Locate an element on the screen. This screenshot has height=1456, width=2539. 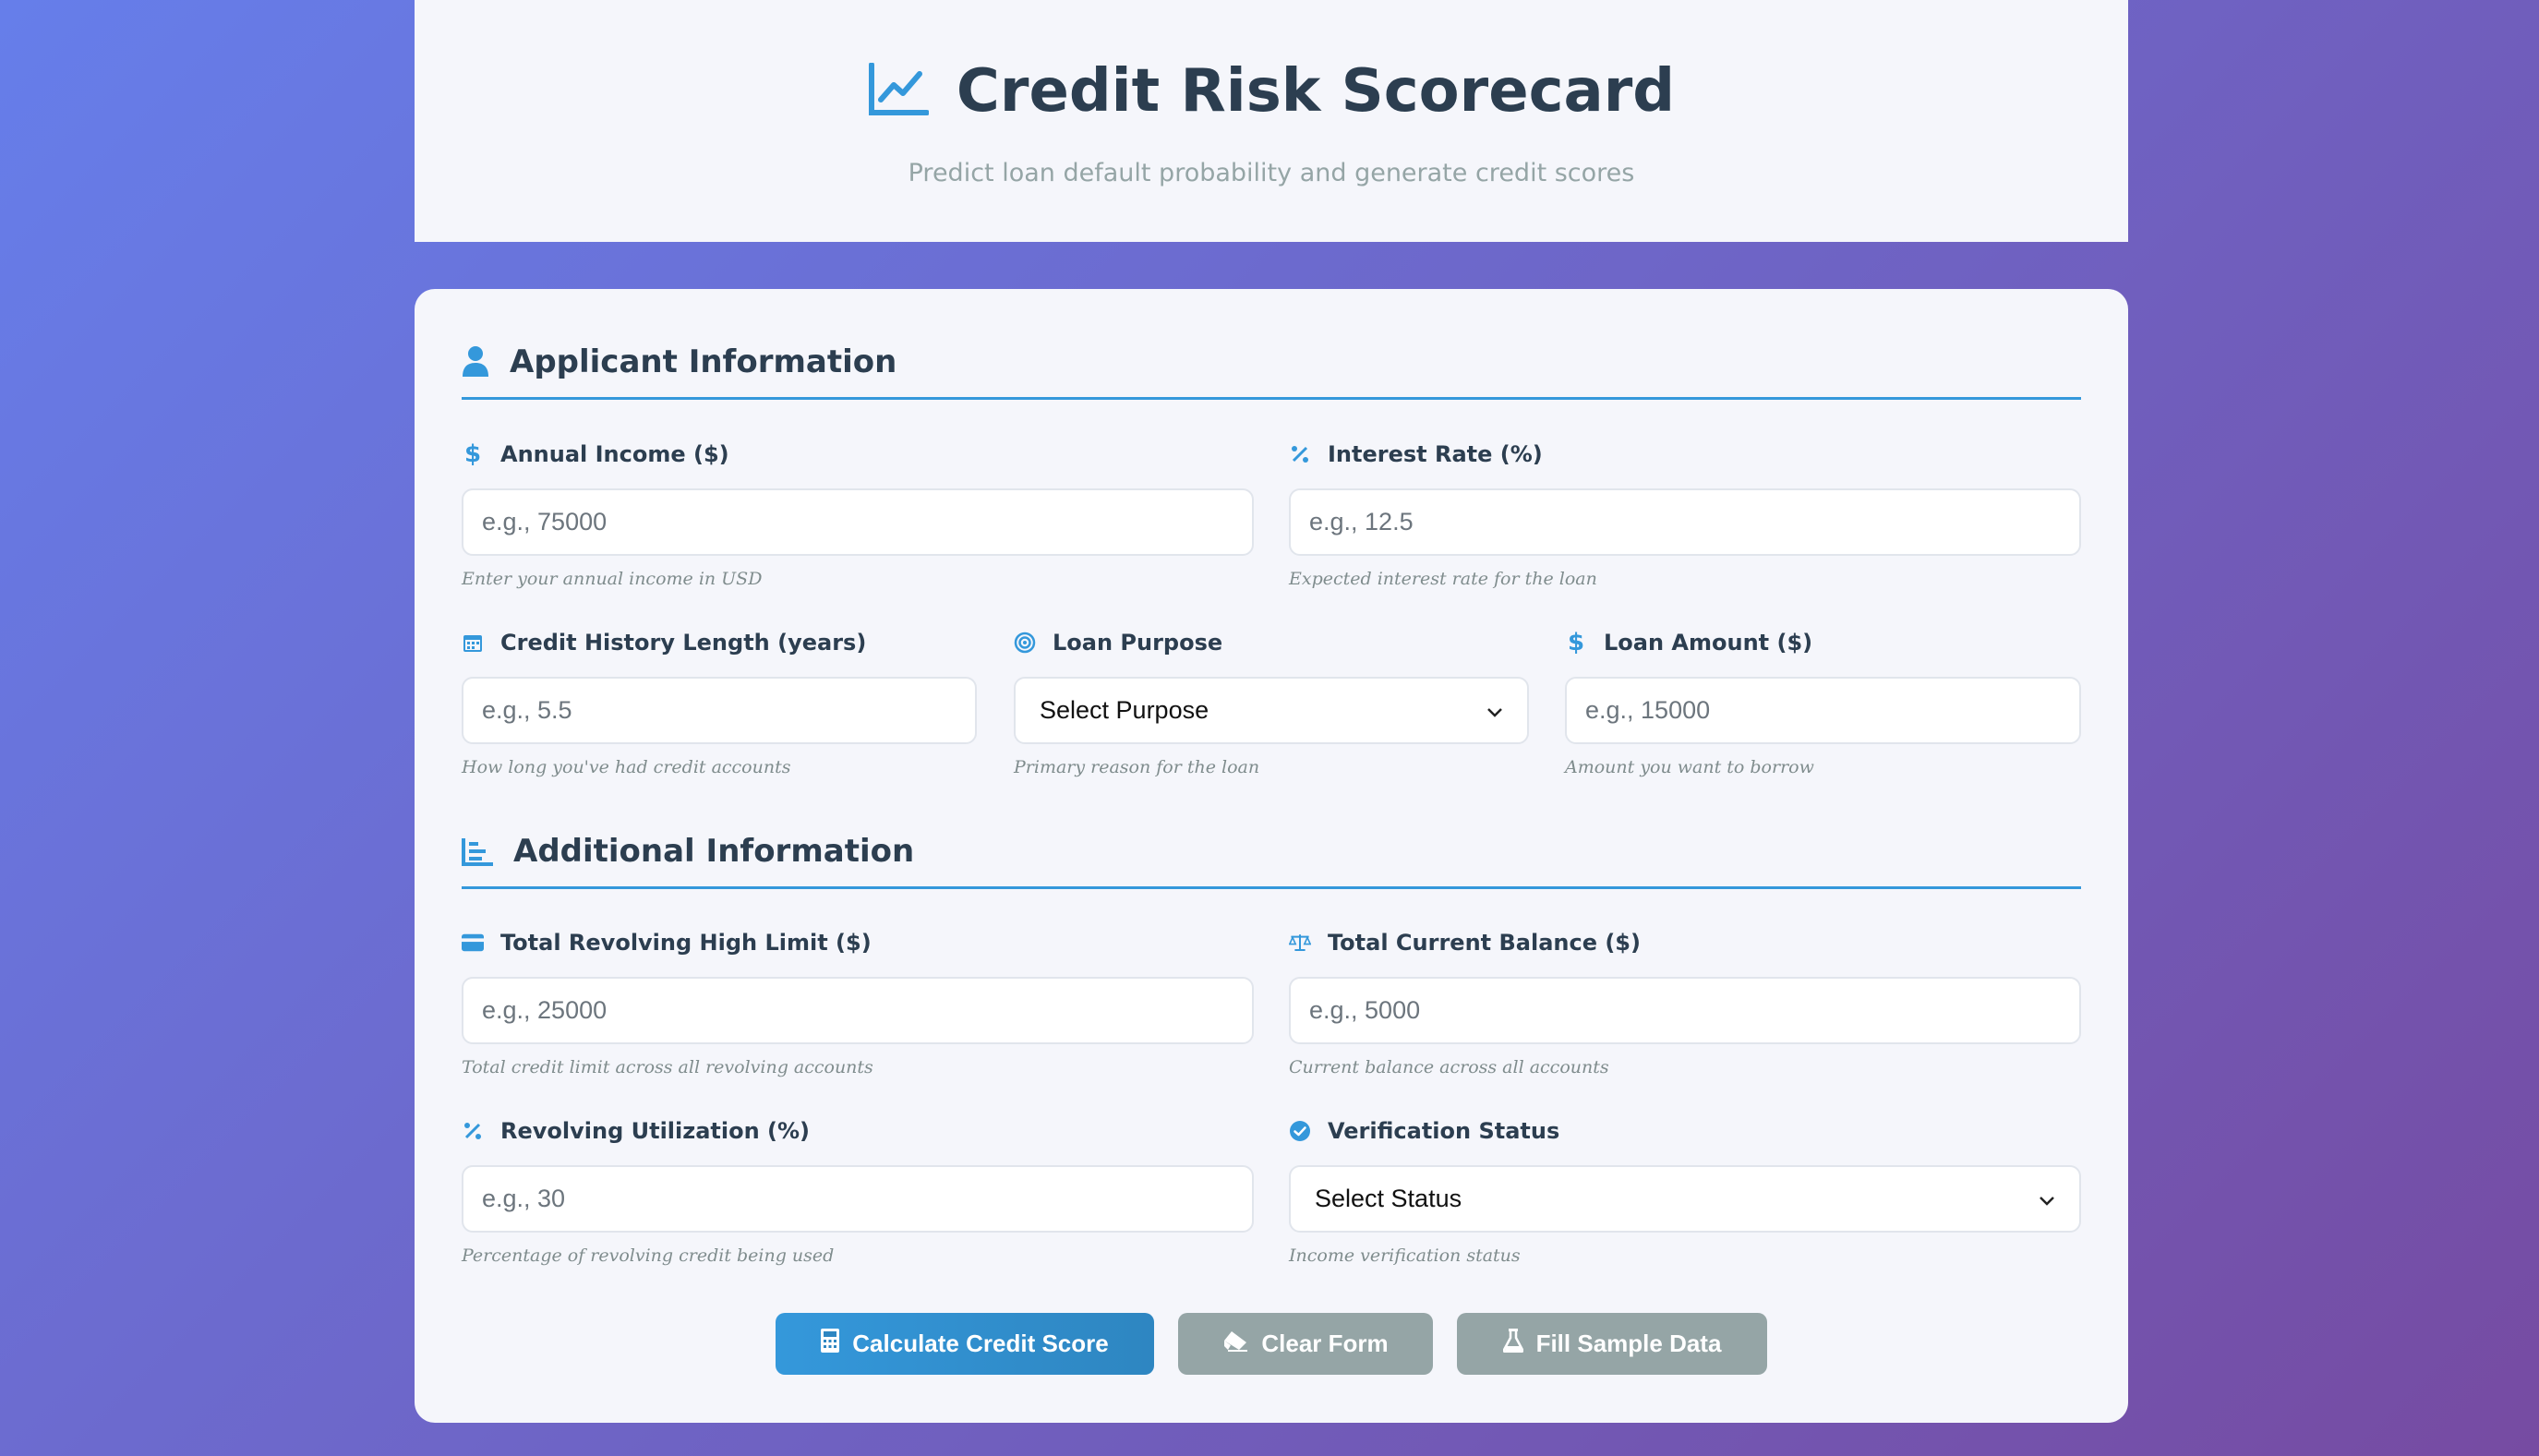
fill-sample-button-label: Fill Sample Data is located at coordinates (1628, 1343).